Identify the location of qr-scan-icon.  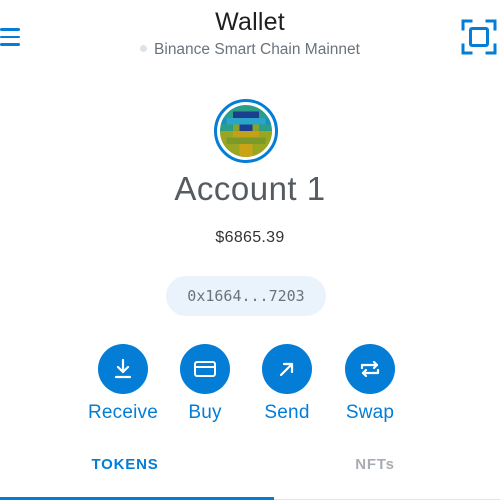
(479, 37).